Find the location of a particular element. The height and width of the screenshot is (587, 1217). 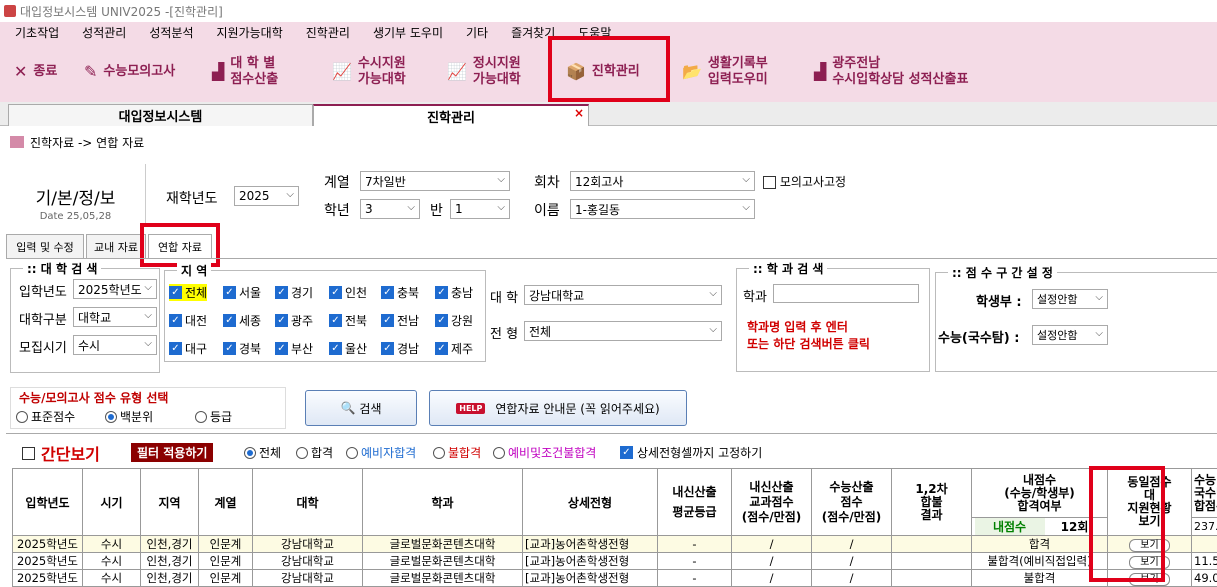

univ-type-label: 대학구분 is located at coordinates (43, 318).